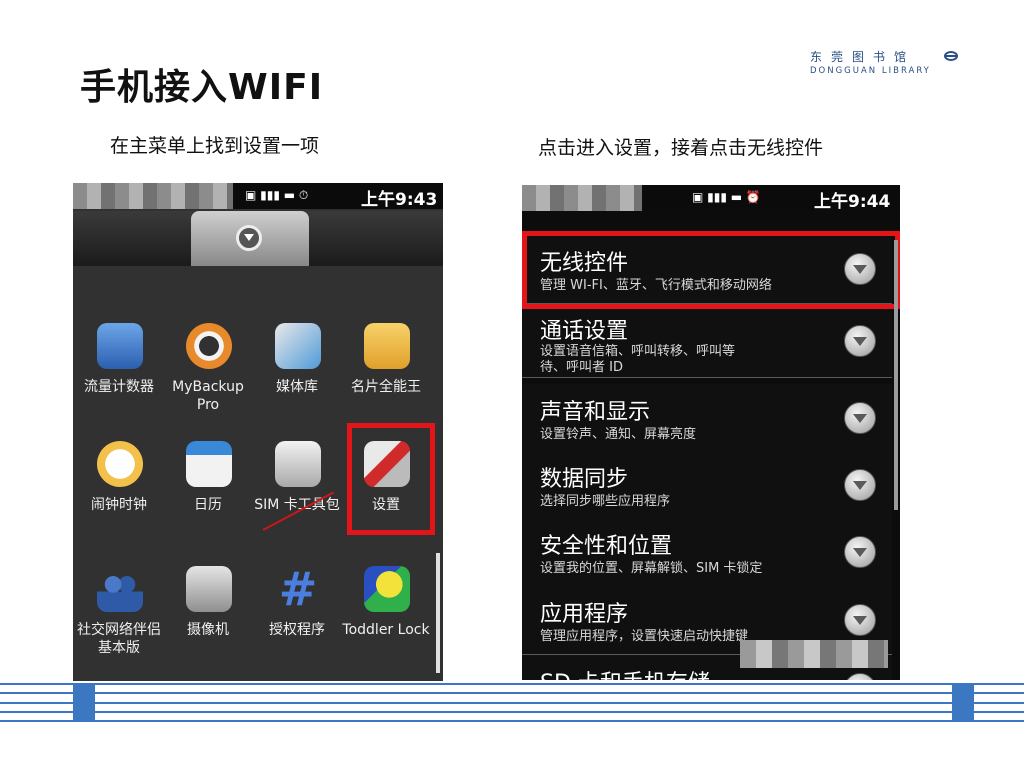 Image resolution: width=1024 pixels, height=768 pixels. I want to click on app-sim-toolkit: SIM 卡工具包, so click(297, 496).